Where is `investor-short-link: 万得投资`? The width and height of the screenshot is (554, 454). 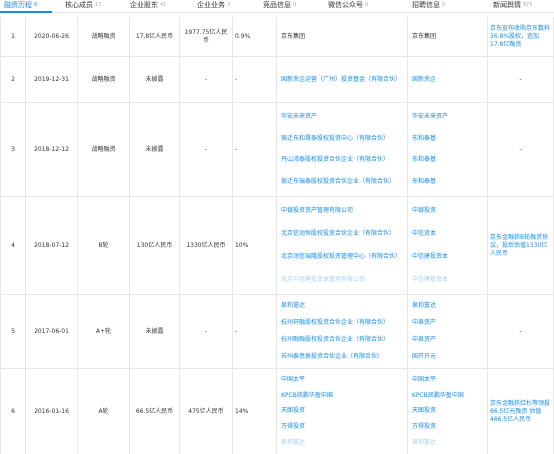
investor-short-link: 万得投资 is located at coordinates (424, 427).